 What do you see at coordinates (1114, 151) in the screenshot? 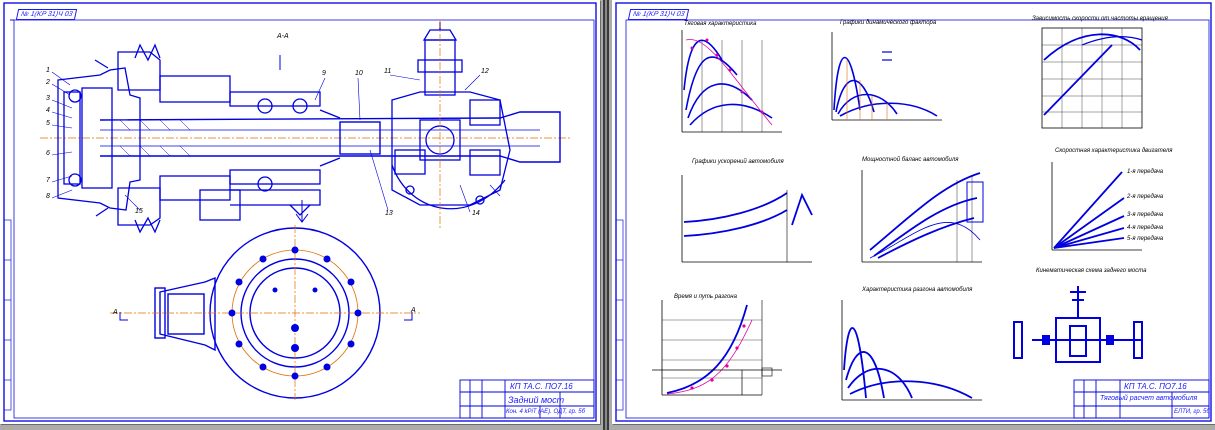
I see `chart-title: Скоростная характеристика двигателя` at bounding box center [1114, 151].